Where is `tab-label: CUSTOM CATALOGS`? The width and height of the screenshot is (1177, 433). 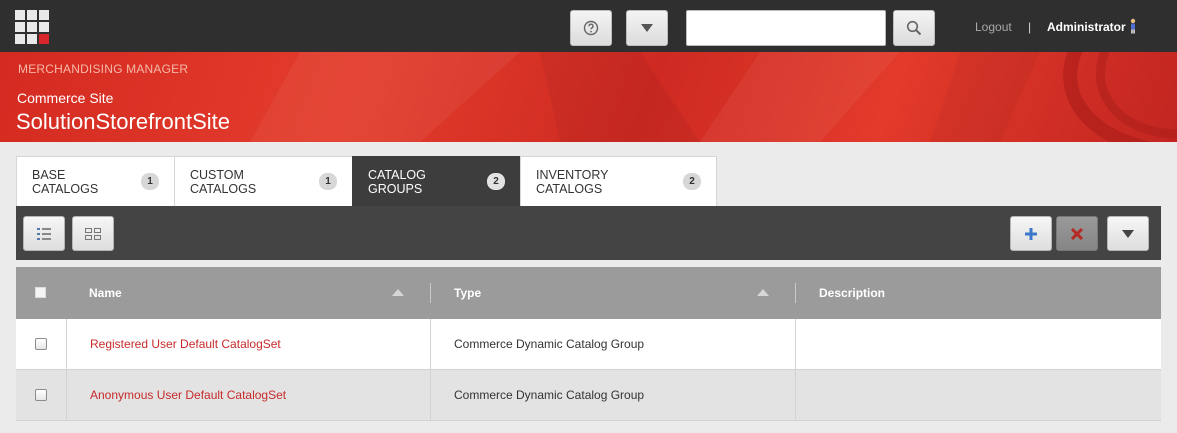
tab-label: CUSTOM CATALOGS is located at coordinates (223, 181).